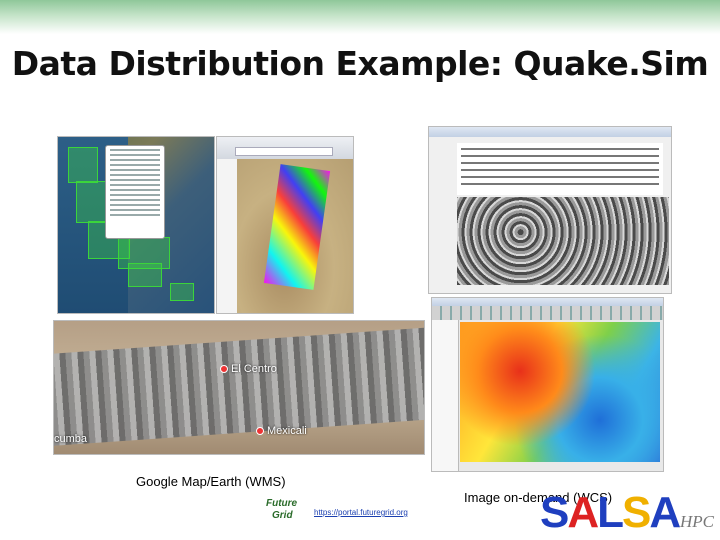 The image size is (720, 540). I want to click on viewer-toolbar, so click(547, 313).